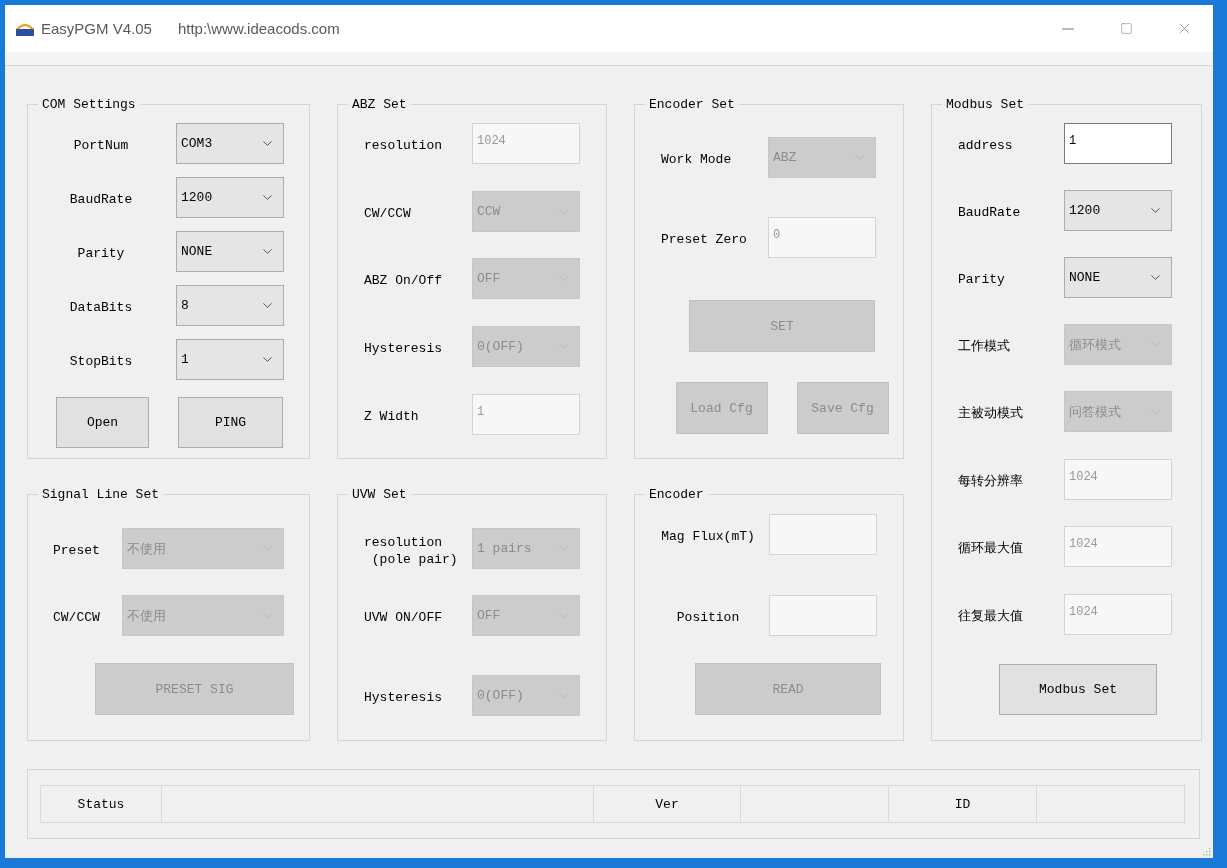 This screenshot has width=1227, height=868. What do you see at coordinates (230, 422) in the screenshot?
I see `action-button: PING` at bounding box center [230, 422].